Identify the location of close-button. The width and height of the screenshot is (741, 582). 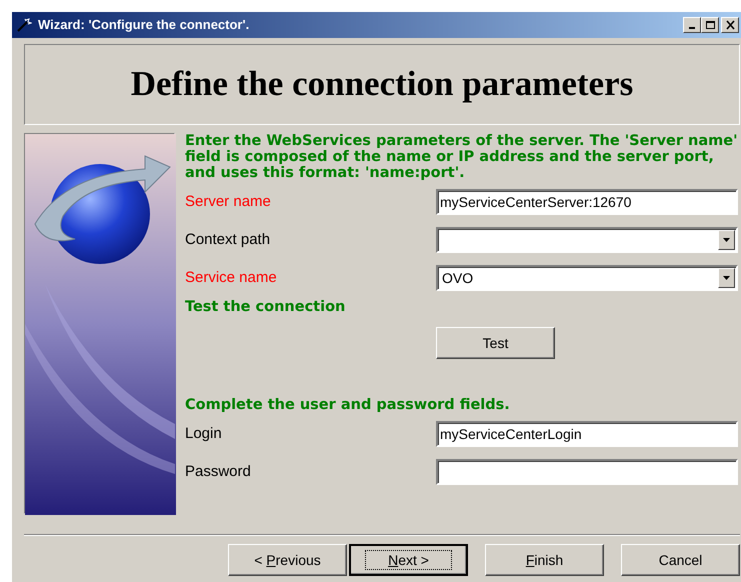
(730, 25).